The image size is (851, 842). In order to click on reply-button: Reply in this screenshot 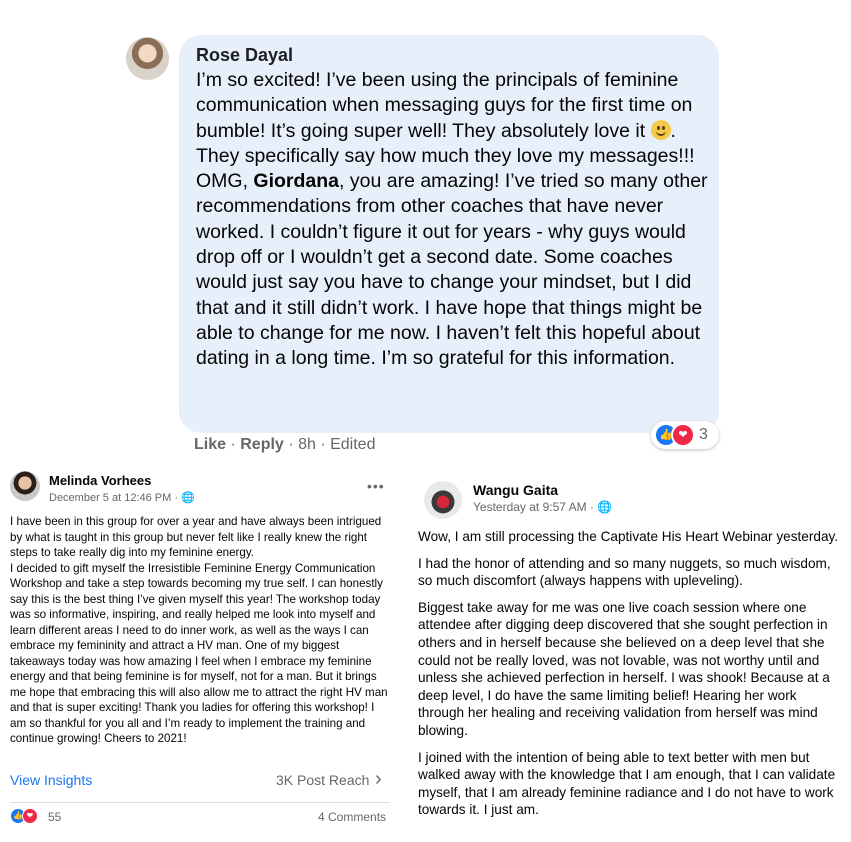, I will do `click(262, 444)`.